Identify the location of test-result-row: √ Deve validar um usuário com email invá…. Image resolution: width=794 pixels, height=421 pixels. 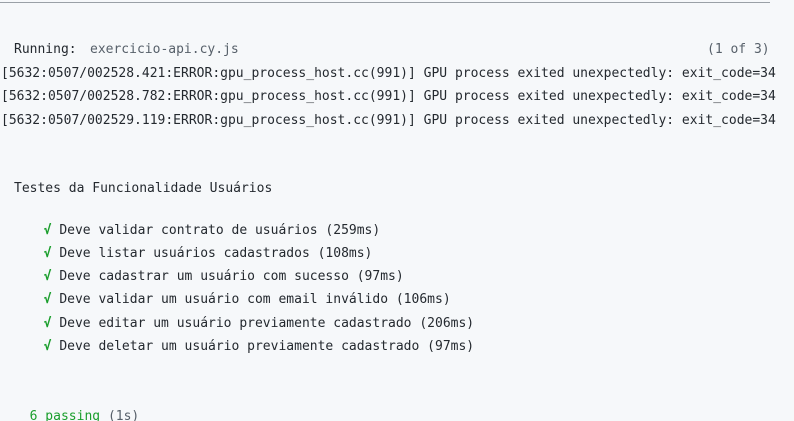
(239, 290).